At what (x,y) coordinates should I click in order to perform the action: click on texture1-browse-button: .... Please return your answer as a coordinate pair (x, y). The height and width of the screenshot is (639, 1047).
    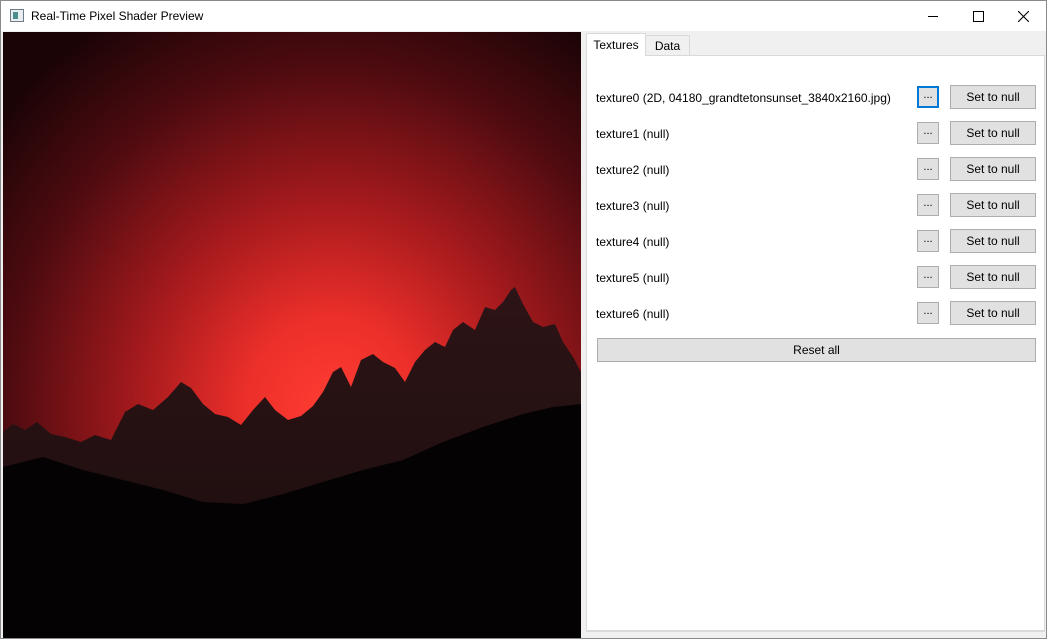
    Looking at the image, I should click on (928, 133).